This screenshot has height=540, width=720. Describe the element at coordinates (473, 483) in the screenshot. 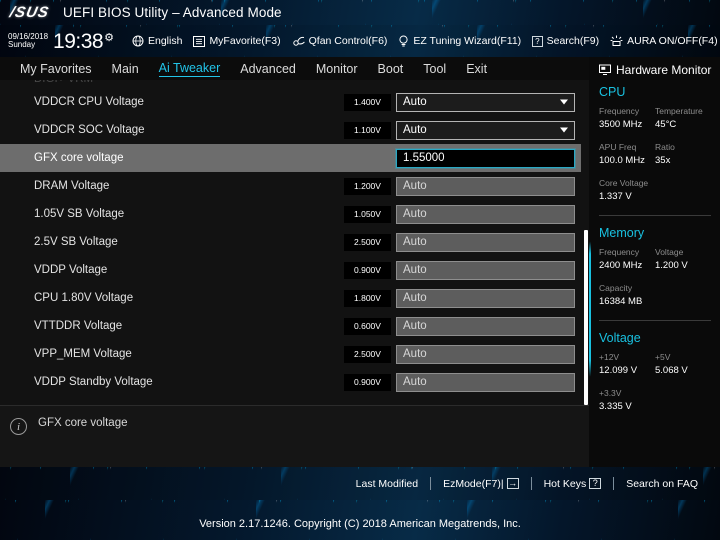

I see `footer-link-label: EzMode(F7)|` at that location.